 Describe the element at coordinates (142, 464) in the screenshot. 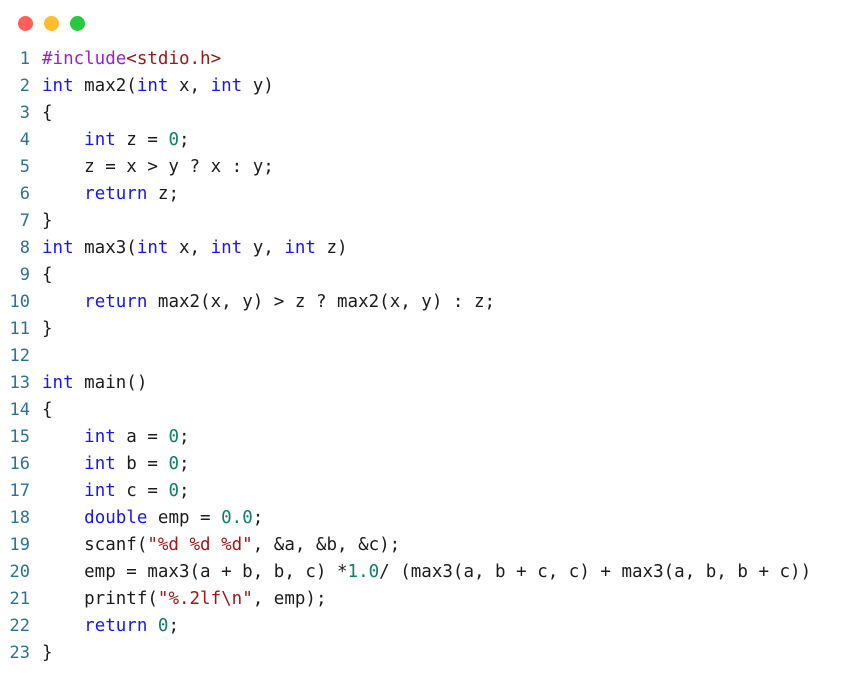

I see `code-token-plain: b =` at that location.